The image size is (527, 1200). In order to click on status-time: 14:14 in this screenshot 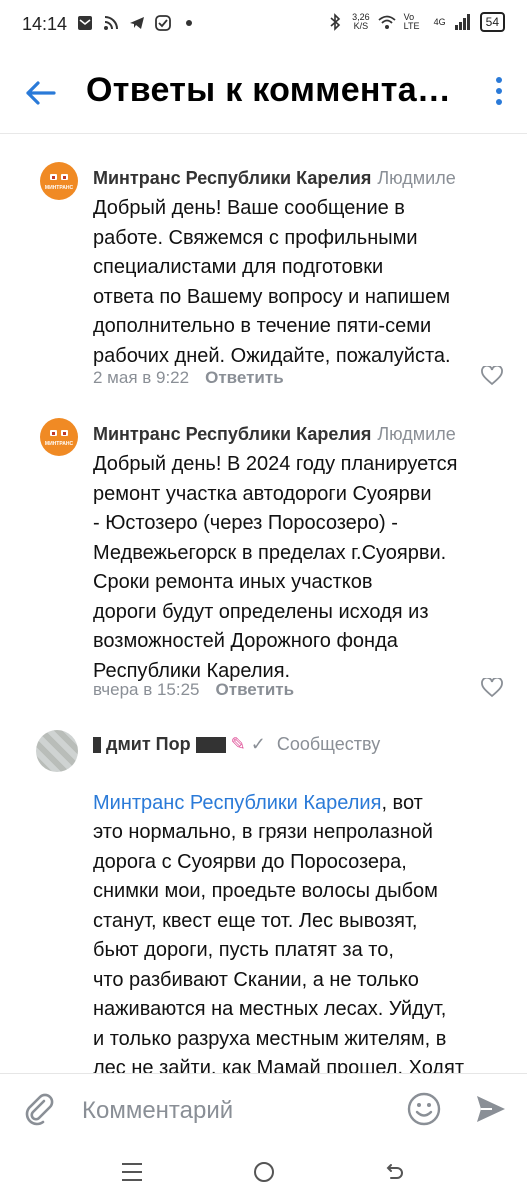, I will do `click(45, 24)`.